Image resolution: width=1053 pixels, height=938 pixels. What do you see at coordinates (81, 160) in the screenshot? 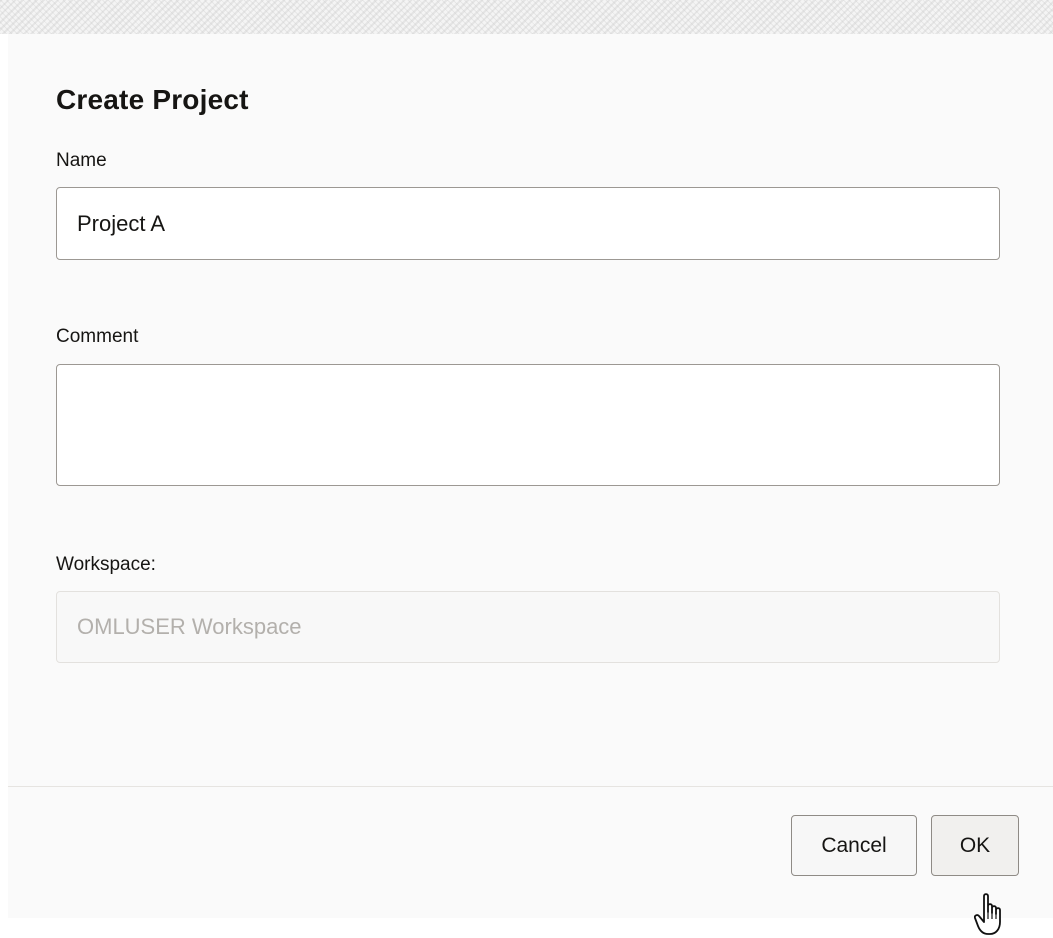
I see `name-label: Name` at bounding box center [81, 160].